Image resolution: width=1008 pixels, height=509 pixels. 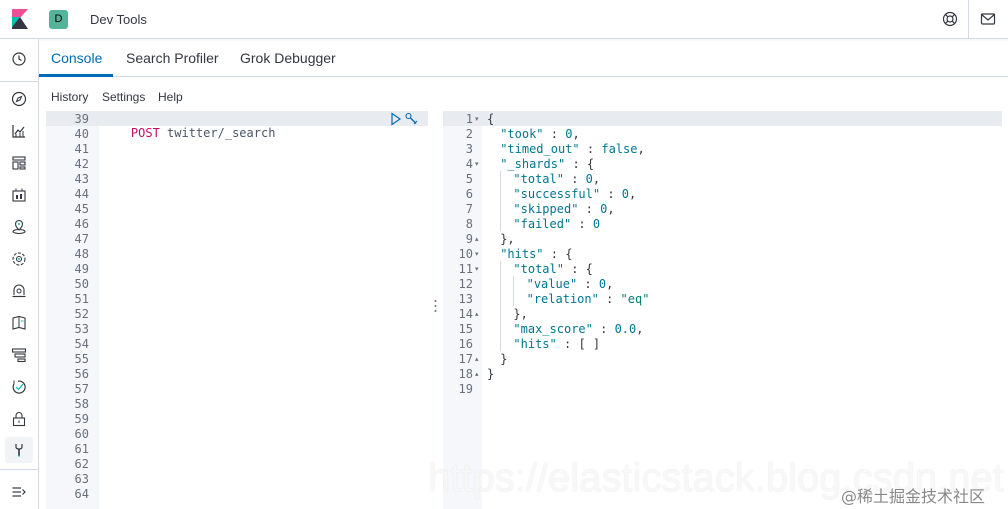 I want to click on side-nav-divider, so click(x=19, y=81).